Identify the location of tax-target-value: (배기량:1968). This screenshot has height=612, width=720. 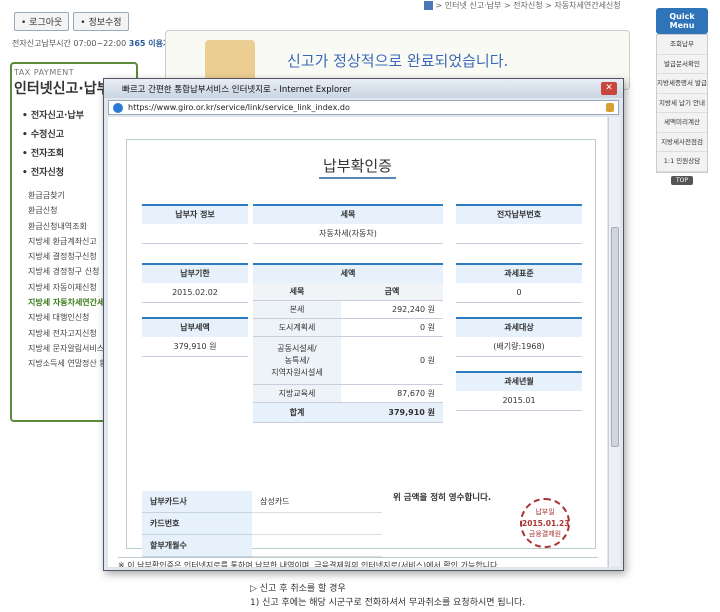
(519, 347).